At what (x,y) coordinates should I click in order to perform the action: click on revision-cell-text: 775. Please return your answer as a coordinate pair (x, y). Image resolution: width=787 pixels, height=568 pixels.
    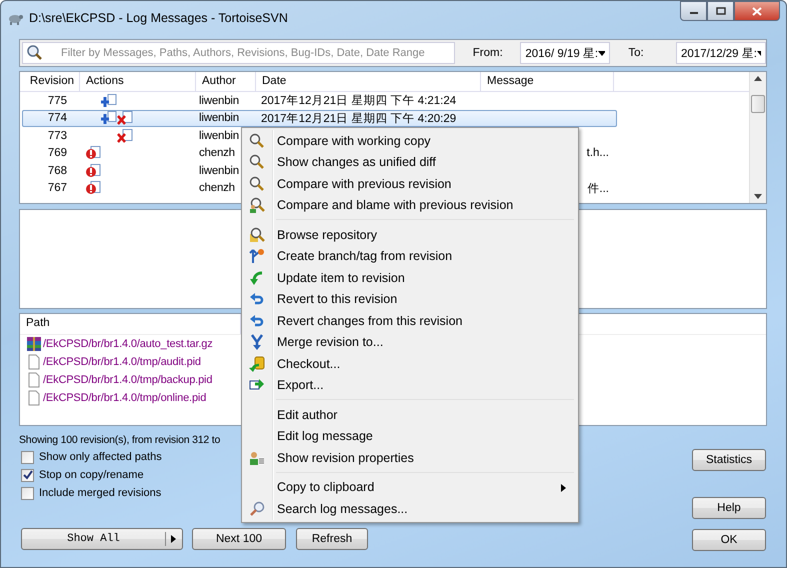
    Looking at the image, I should click on (57, 100).